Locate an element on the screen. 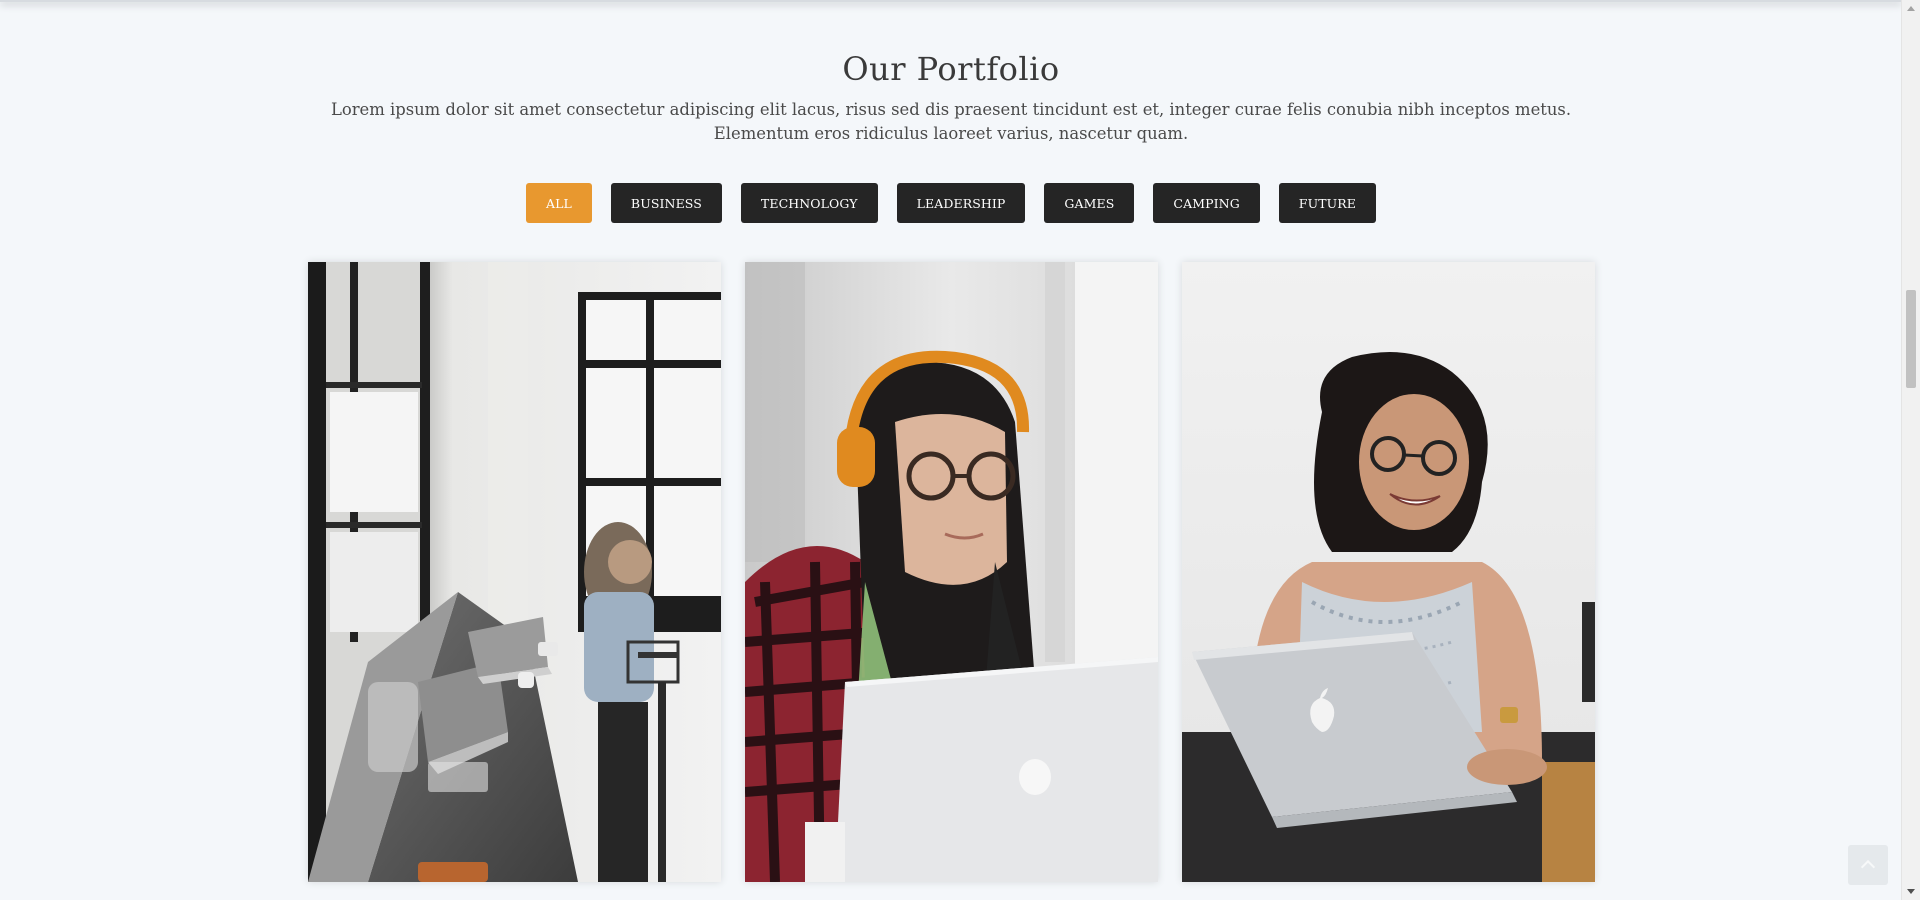 This screenshot has height=900, width=1920. scroll-down-icon is located at coordinates (1911, 891).